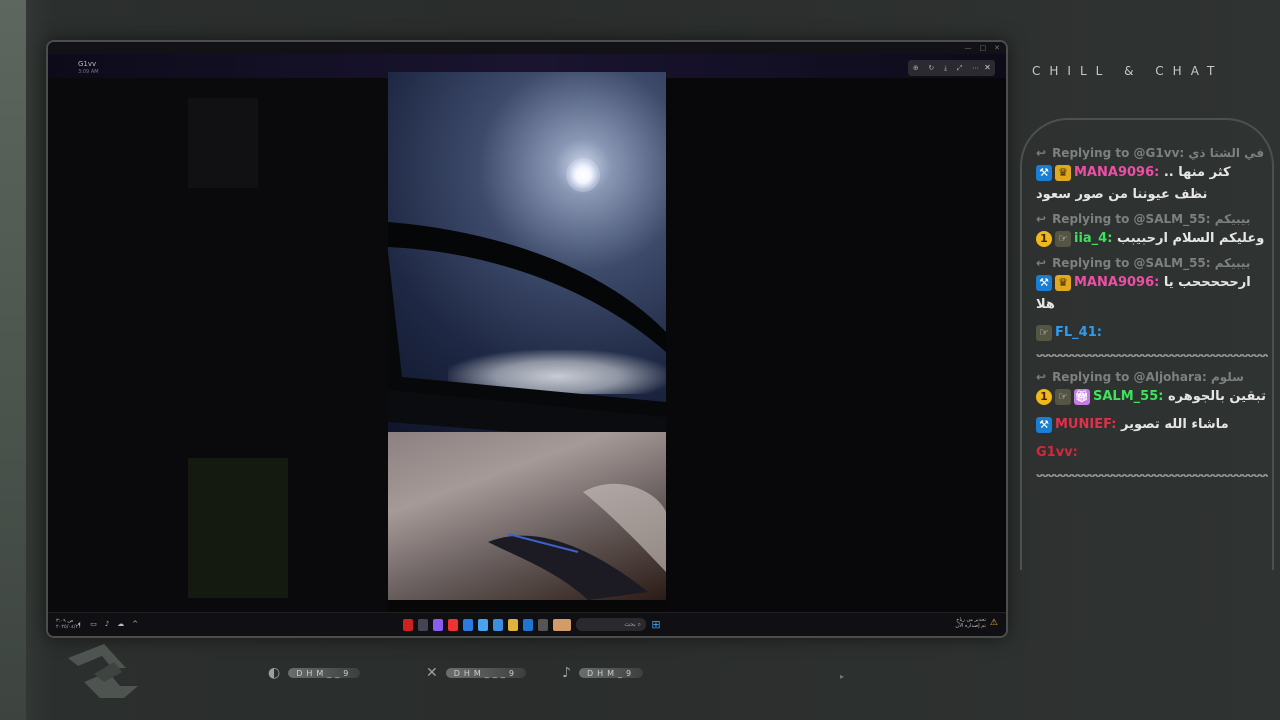 The height and width of the screenshot is (720, 1280). I want to click on notification-line2: تم إصداره الآن, so click(970, 626).